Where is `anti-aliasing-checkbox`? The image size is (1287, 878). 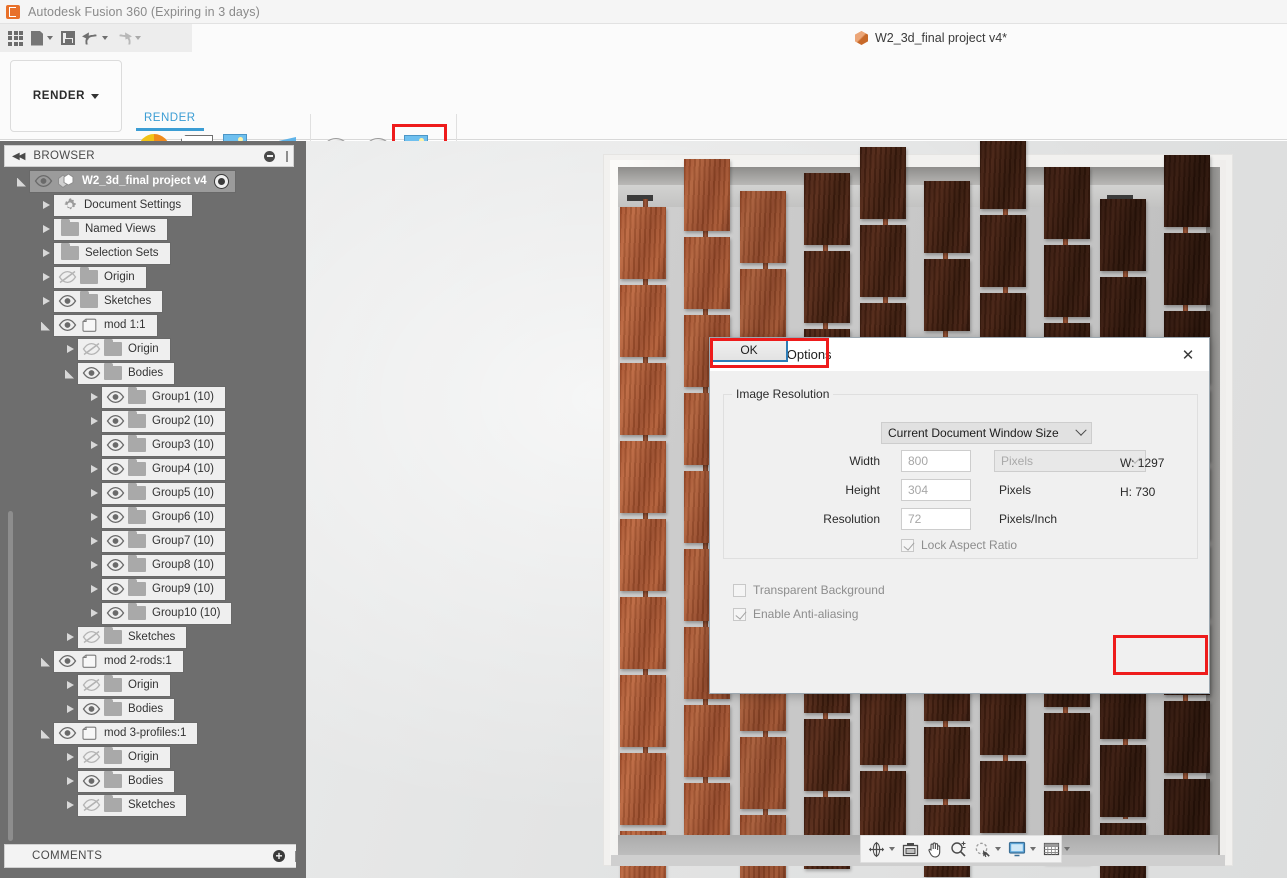 anti-aliasing-checkbox is located at coordinates (739, 614).